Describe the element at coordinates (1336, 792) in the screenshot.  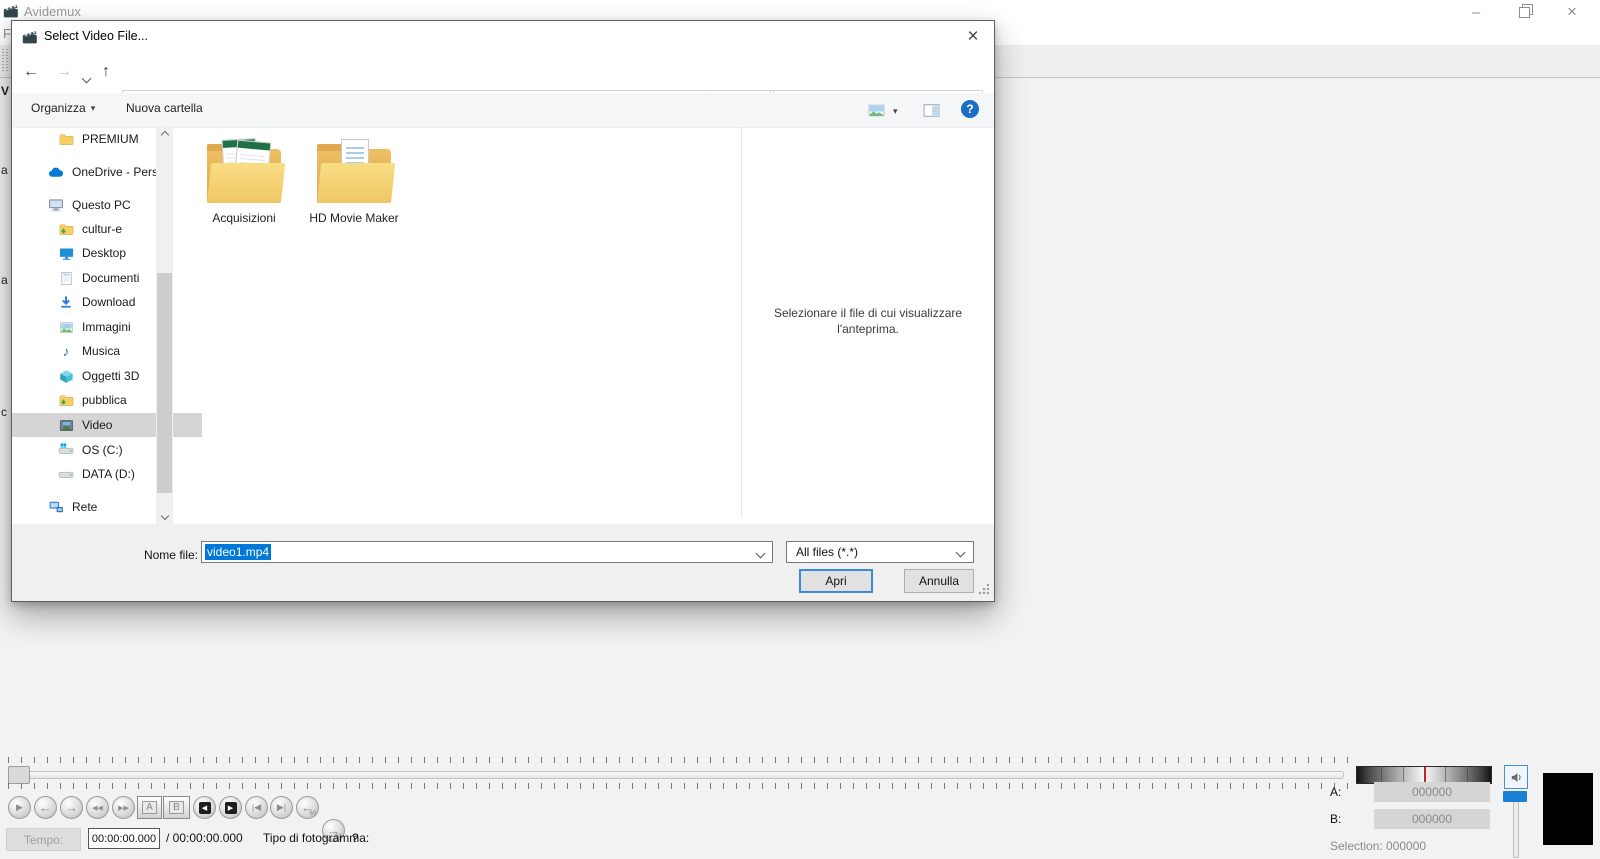
I see `marker-a-label: A:` at that location.